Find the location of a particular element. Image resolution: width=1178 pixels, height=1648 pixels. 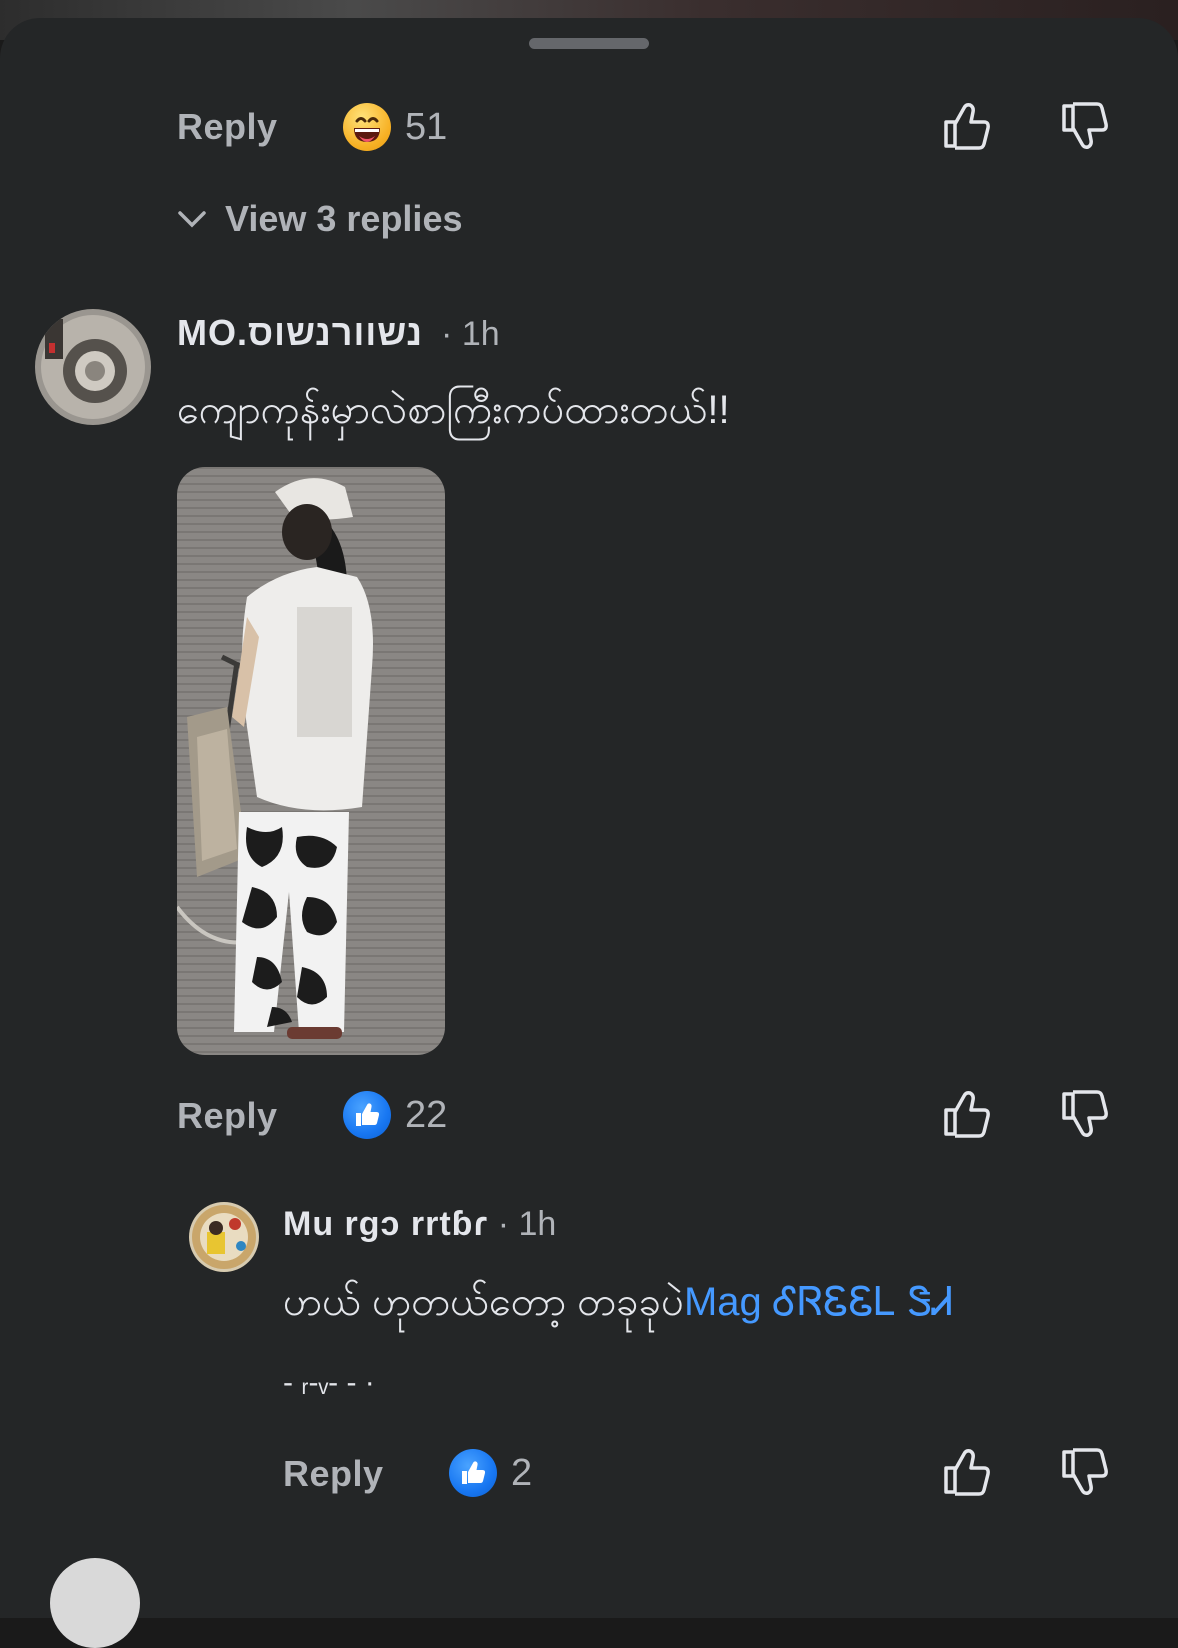

view-replies-label: View 3 replies is located at coordinates (344, 218).